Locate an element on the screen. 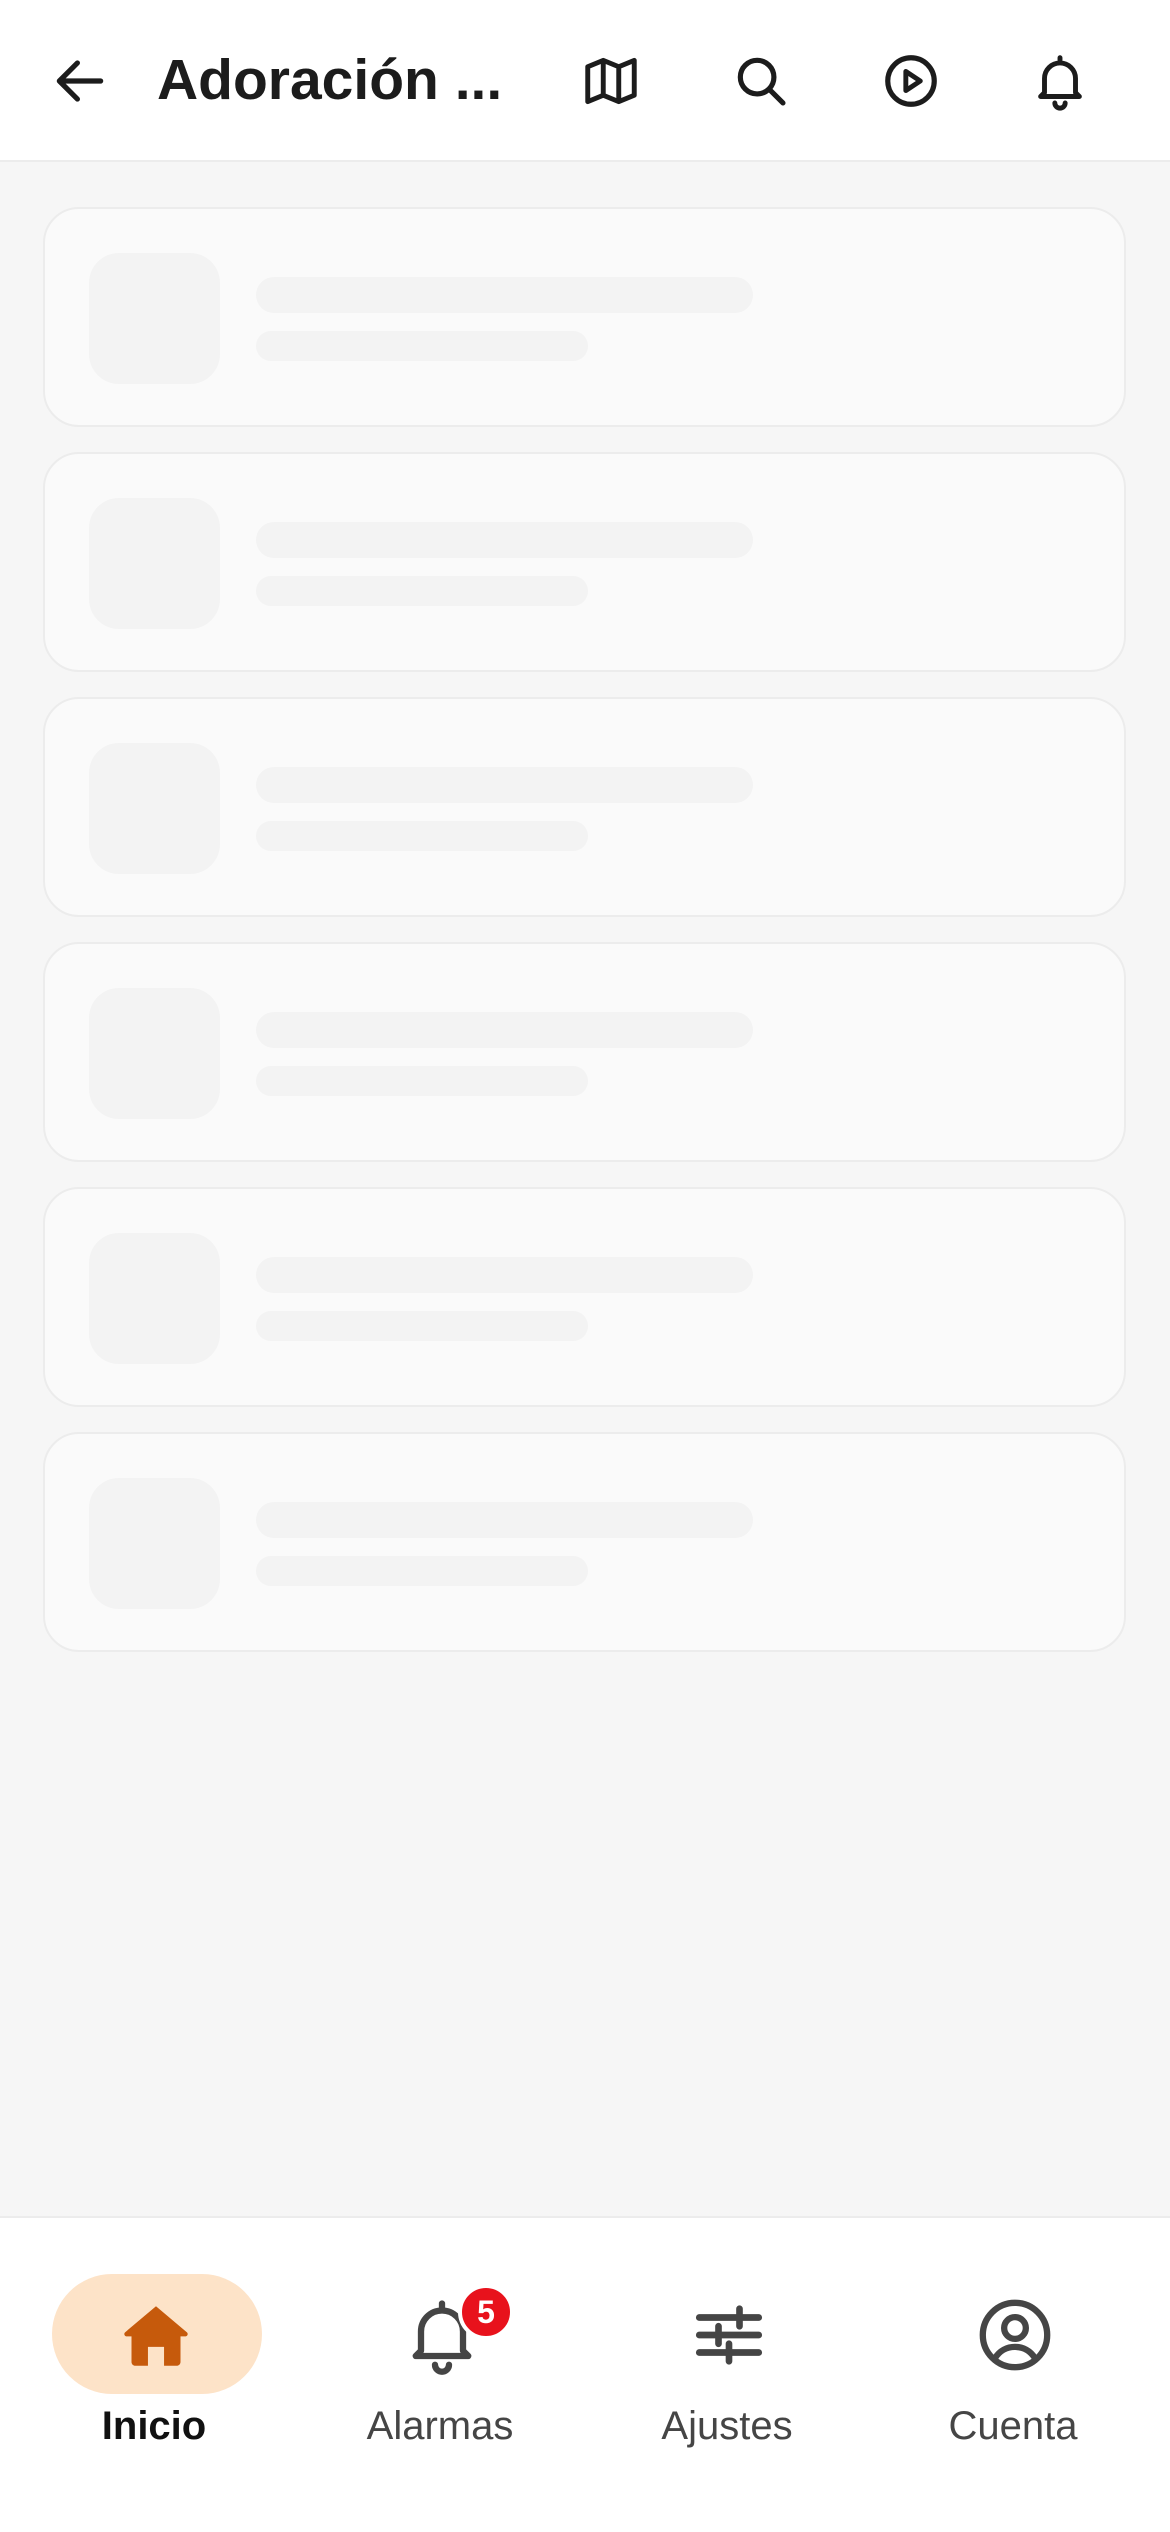 This screenshot has width=1170, height=2532. user-circle-icon is located at coordinates (1015, 2335).